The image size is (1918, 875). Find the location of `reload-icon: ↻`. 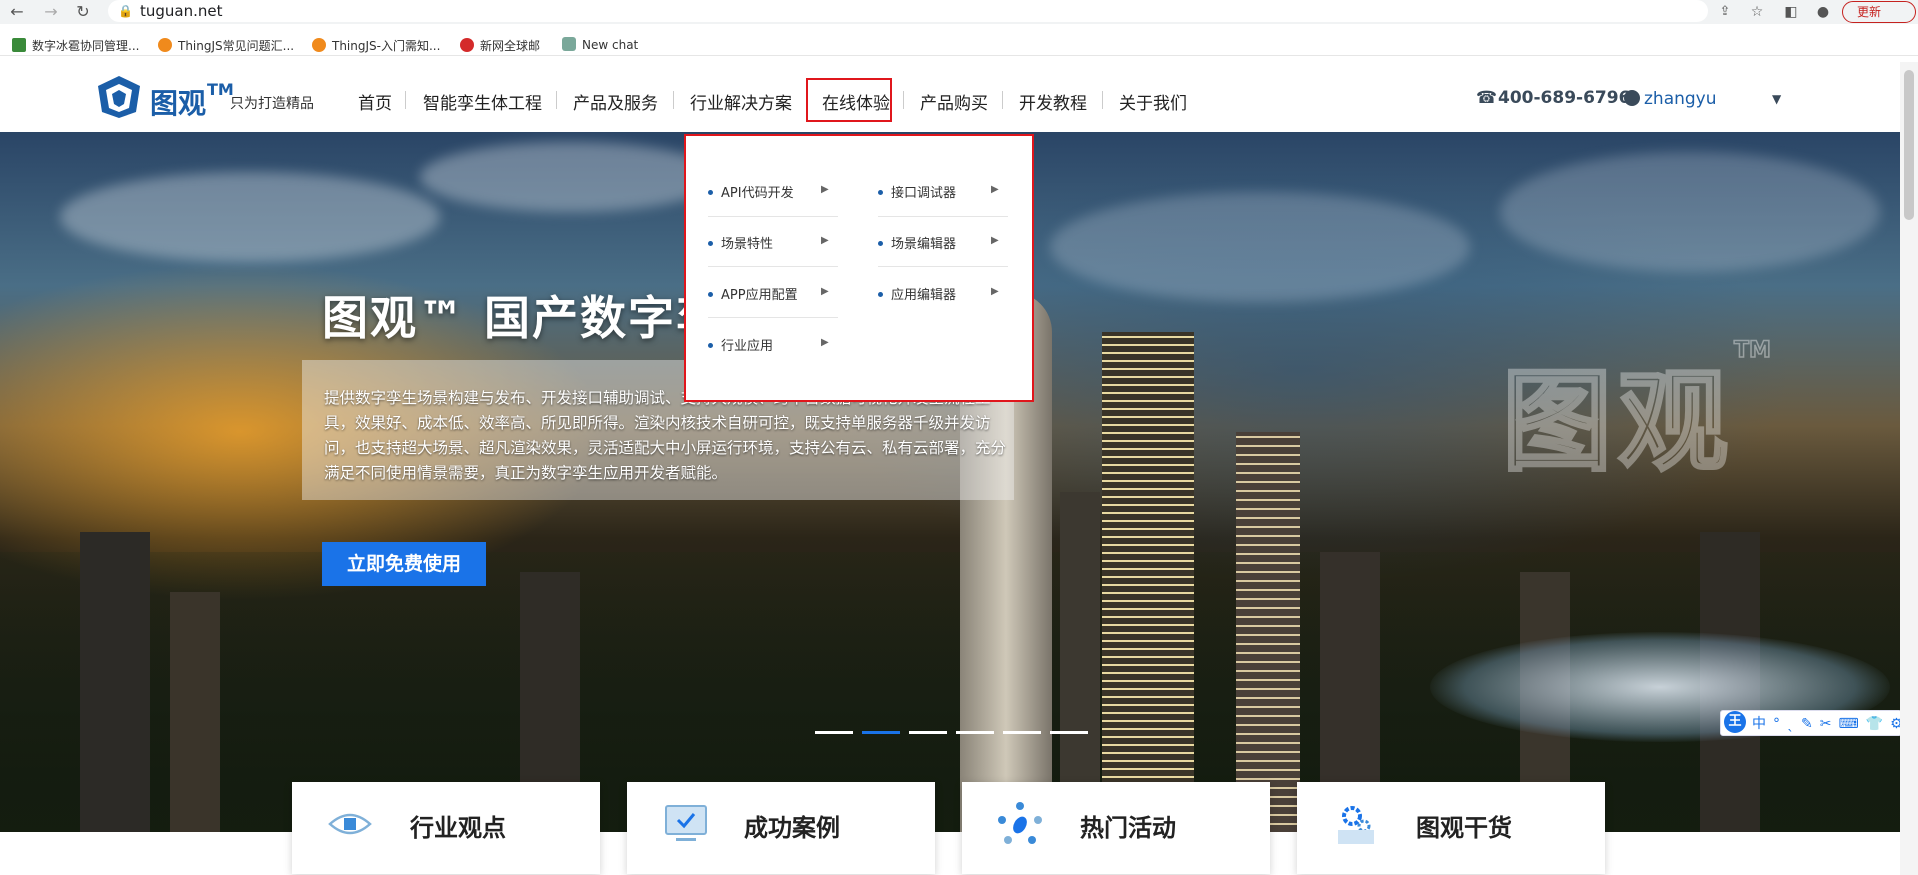

reload-icon: ↻ is located at coordinates (83, 12).